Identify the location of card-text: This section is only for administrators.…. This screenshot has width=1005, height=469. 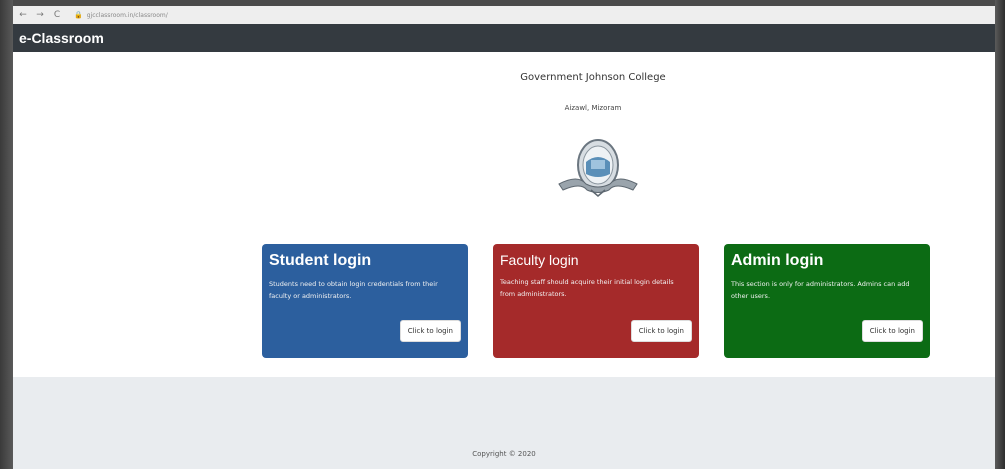
(820, 290).